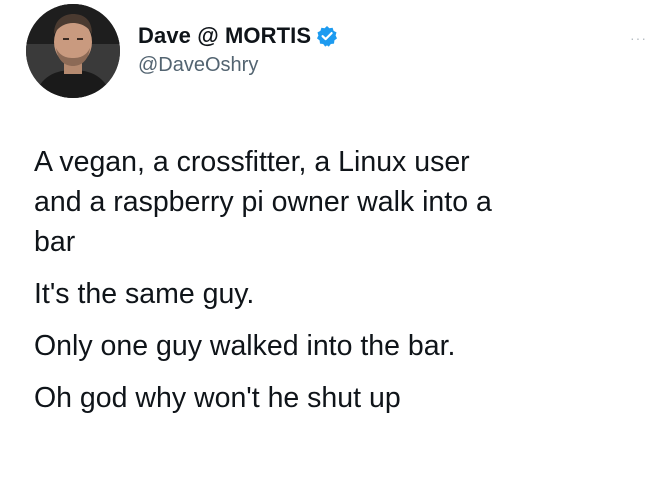  I want to click on tweet-paragraph-4: Oh god why won't he shut up, so click(217, 398).